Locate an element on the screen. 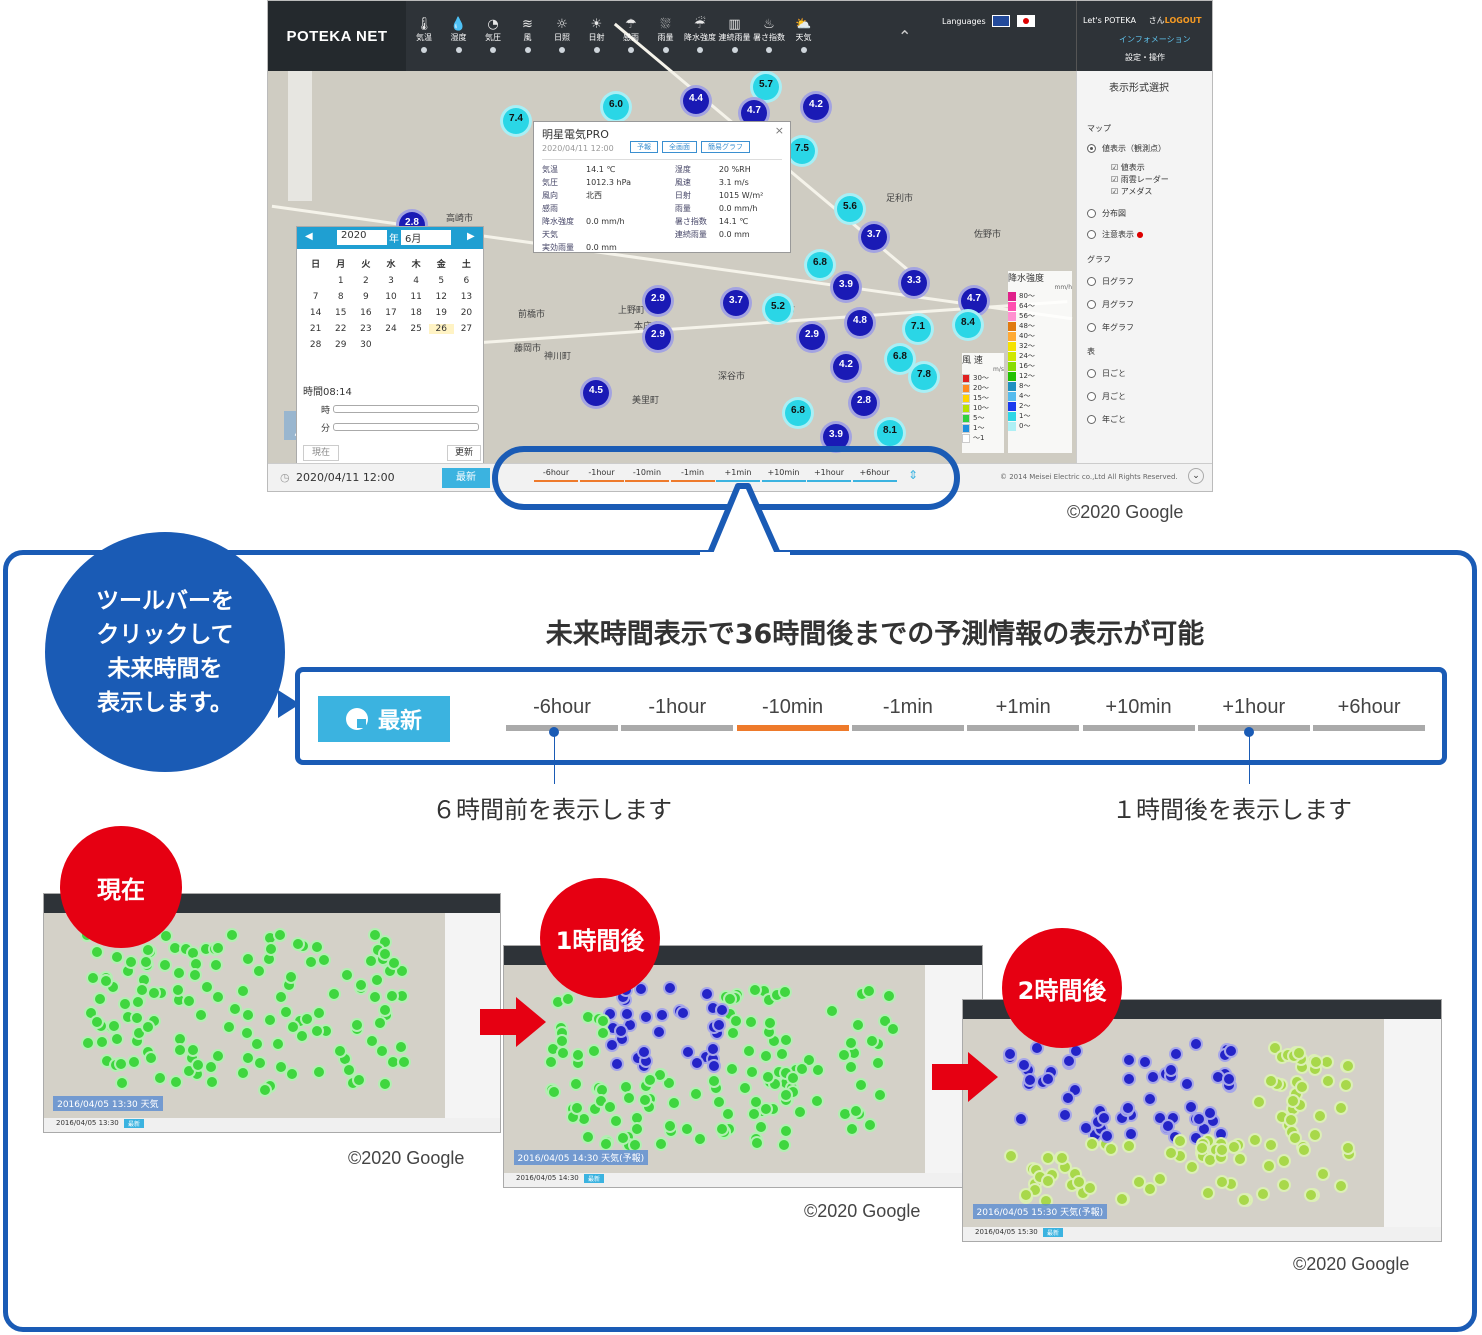  time-step--1hour: -1hour is located at coordinates (677, 713).